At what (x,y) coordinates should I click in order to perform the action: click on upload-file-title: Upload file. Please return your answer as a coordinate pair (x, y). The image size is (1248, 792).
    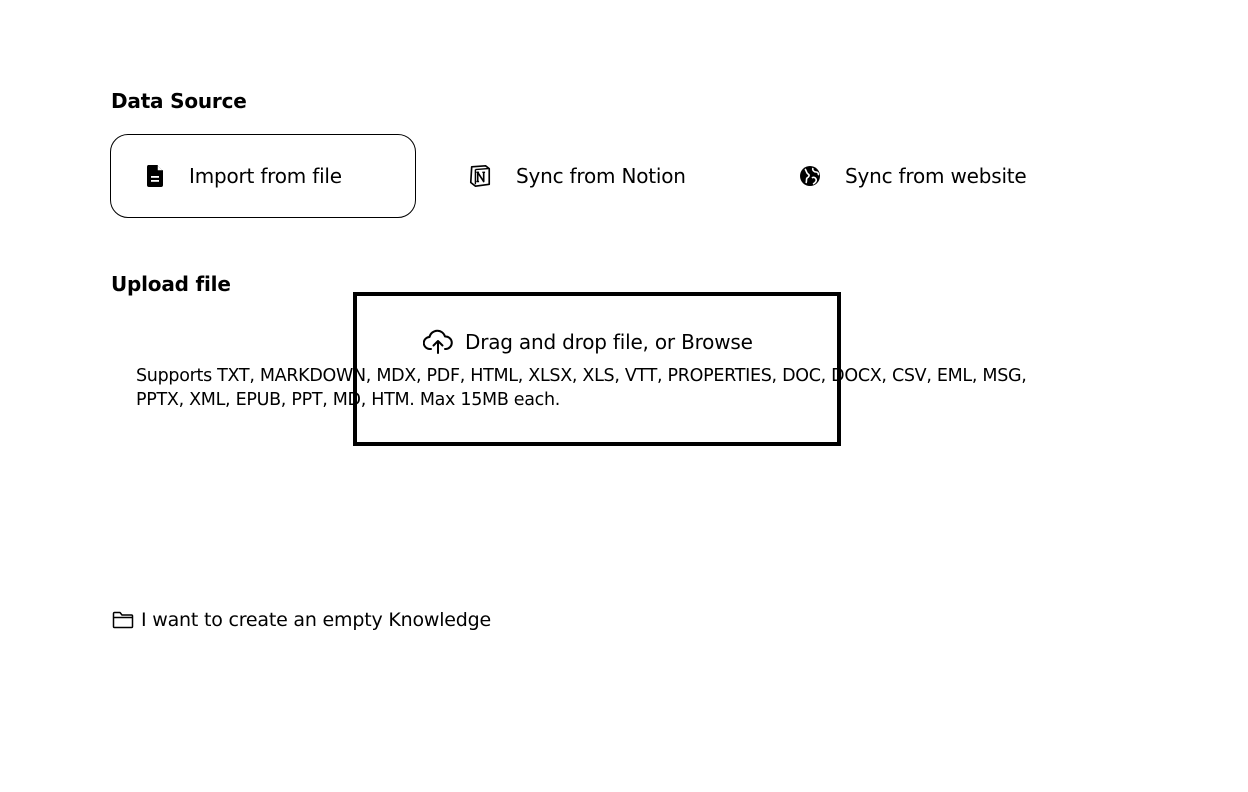
    Looking at the image, I should click on (171, 284).